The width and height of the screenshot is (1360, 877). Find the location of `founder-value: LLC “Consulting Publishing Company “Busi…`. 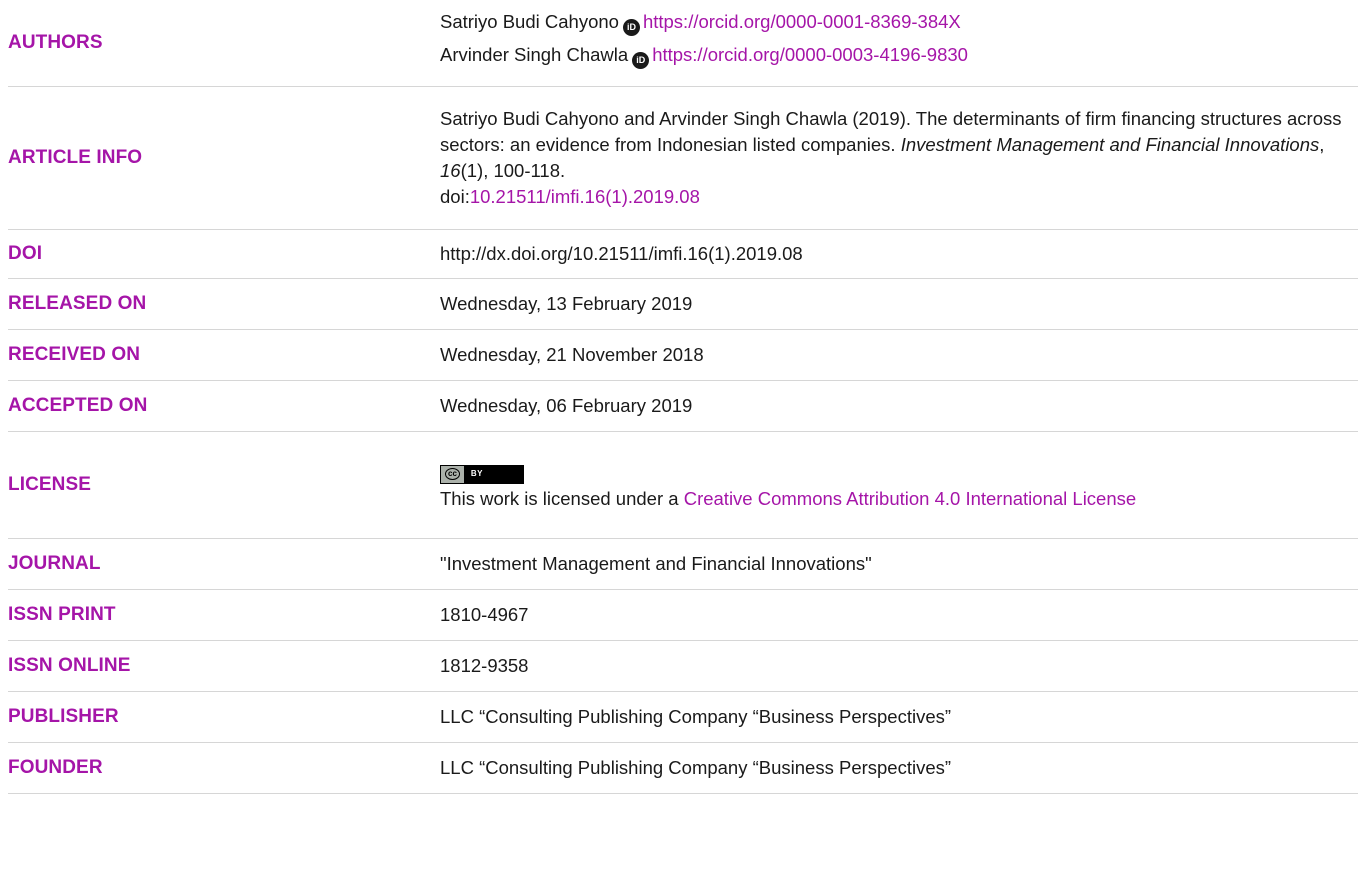

founder-value: LLC “Consulting Publishing Company “Busi… is located at coordinates (696, 767).